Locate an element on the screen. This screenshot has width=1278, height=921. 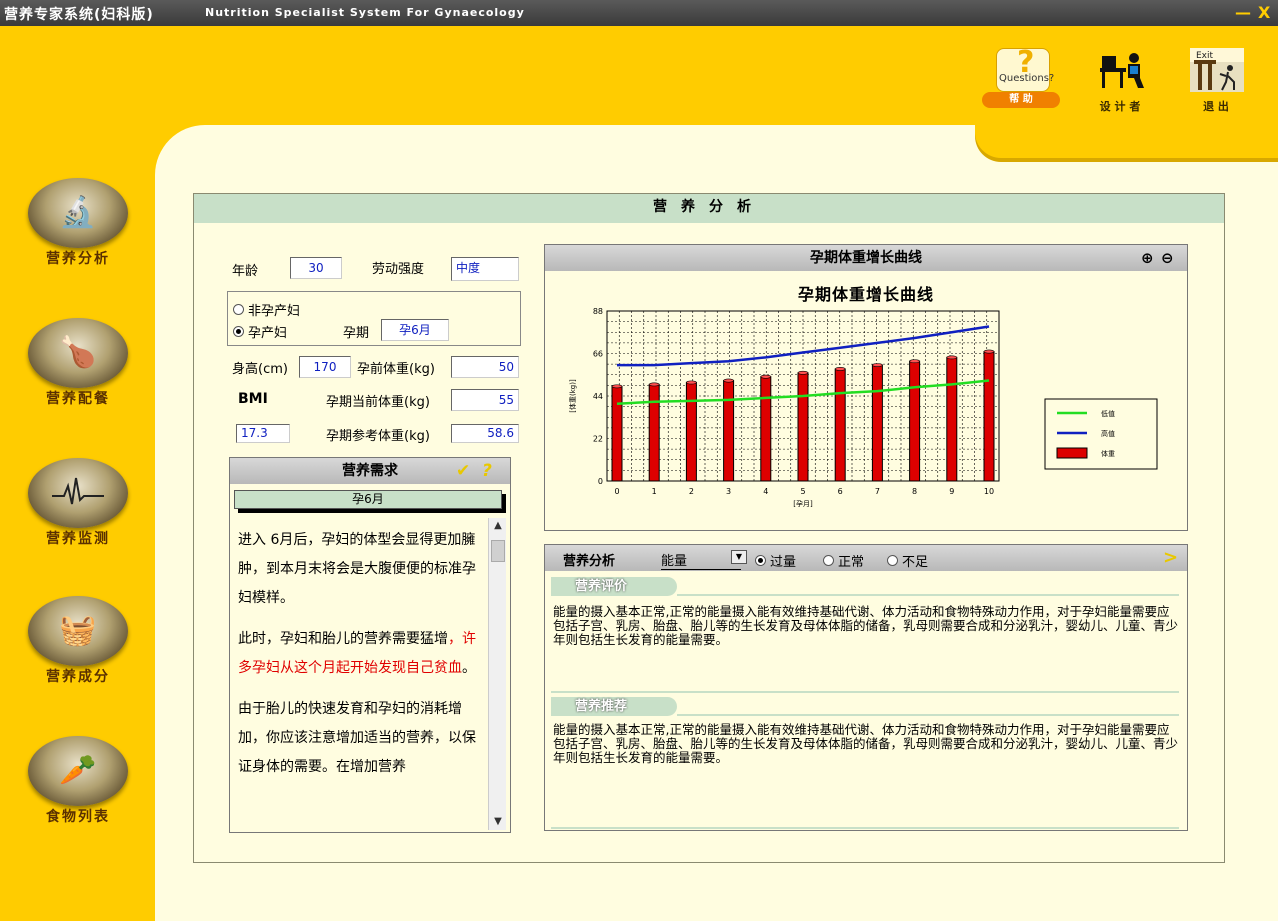
weight-chart: 0 22 44 66 88 0 1 2 3 4 5 6 7 8 9 10 [孕月] [体重(kg)] 低值高值体重 is located at coordinates (863, 407).